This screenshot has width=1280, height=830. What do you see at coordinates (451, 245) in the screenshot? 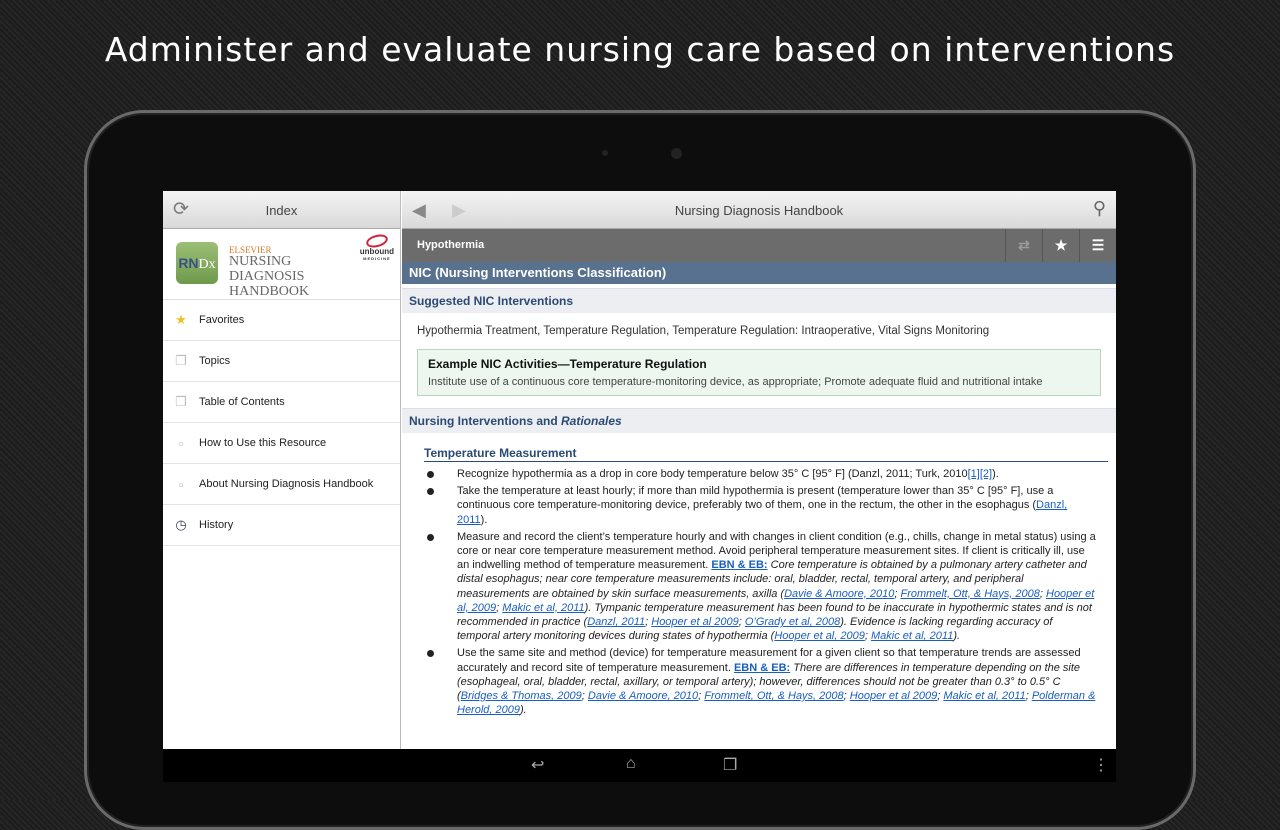
I see `topic-title: Hypothermia` at bounding box center [451, 245].